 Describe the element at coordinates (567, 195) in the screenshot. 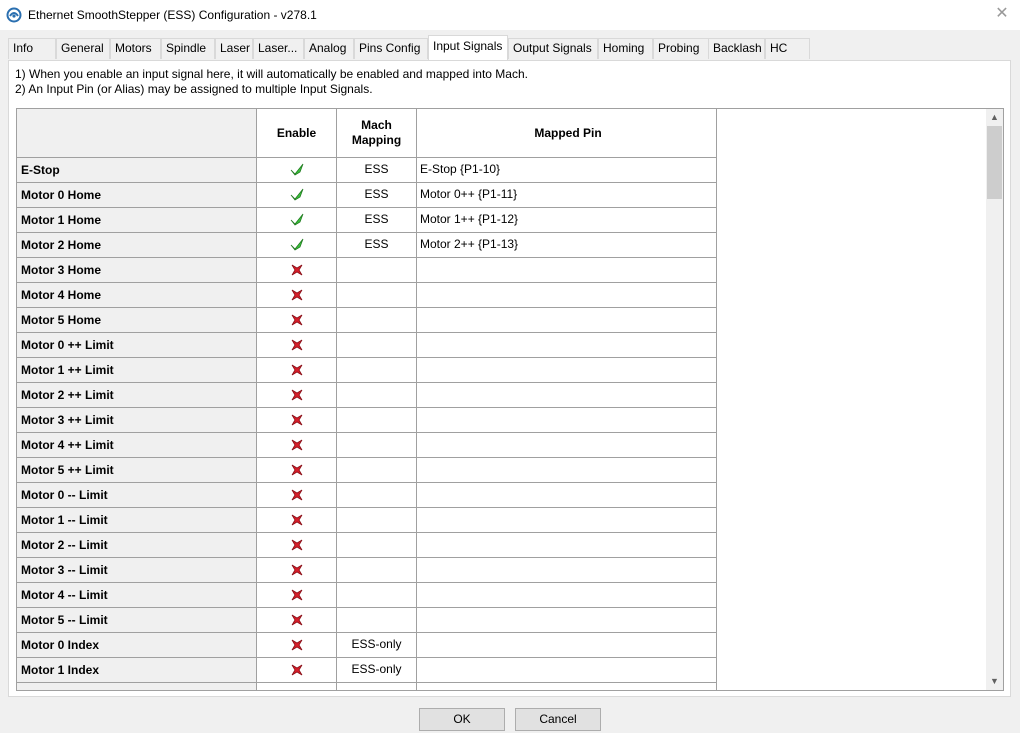

I see `mapped-pin-cell: Motor 0++ {P1-11}` at that location.